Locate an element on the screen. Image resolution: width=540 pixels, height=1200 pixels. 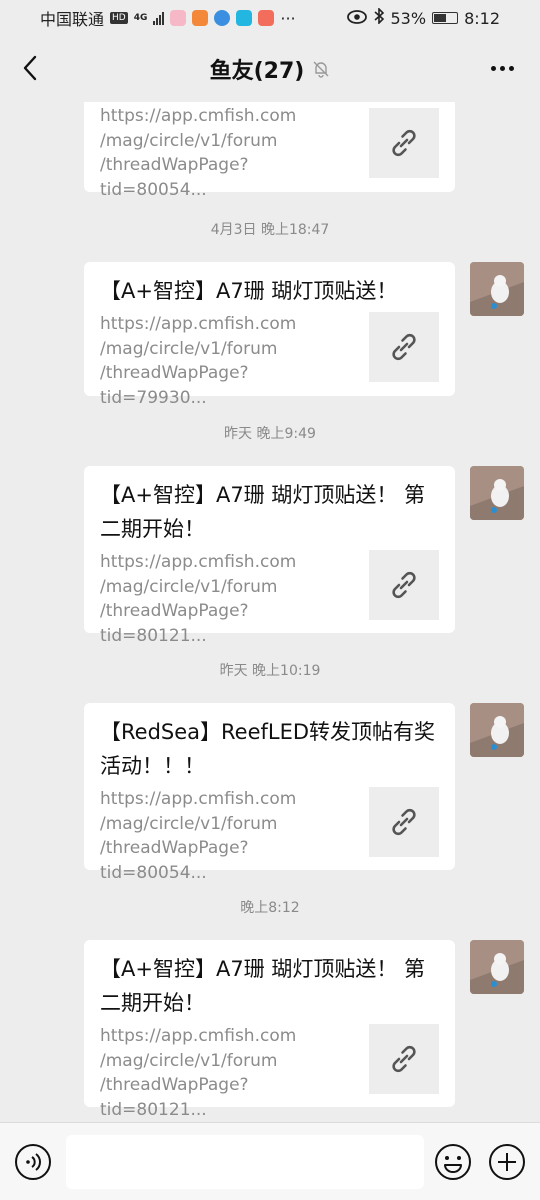
message-input is located at coordinates (245, 1162).